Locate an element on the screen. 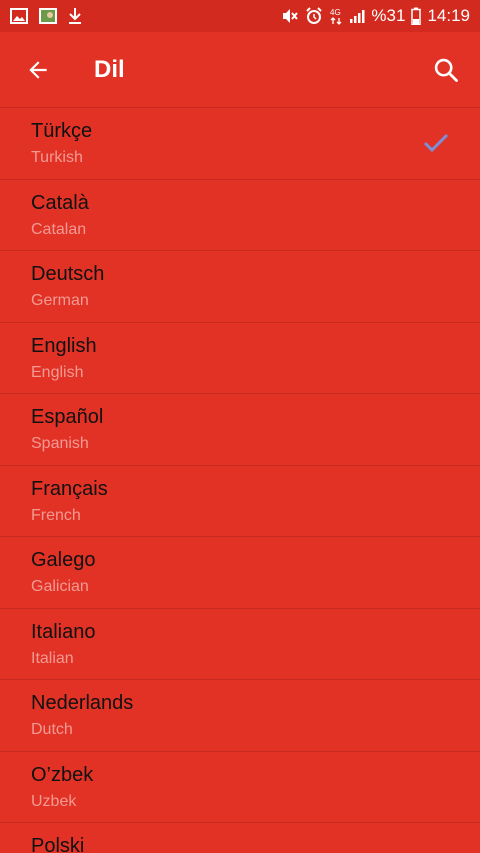  photo-notification-icon is located at coordinates (48, 16).